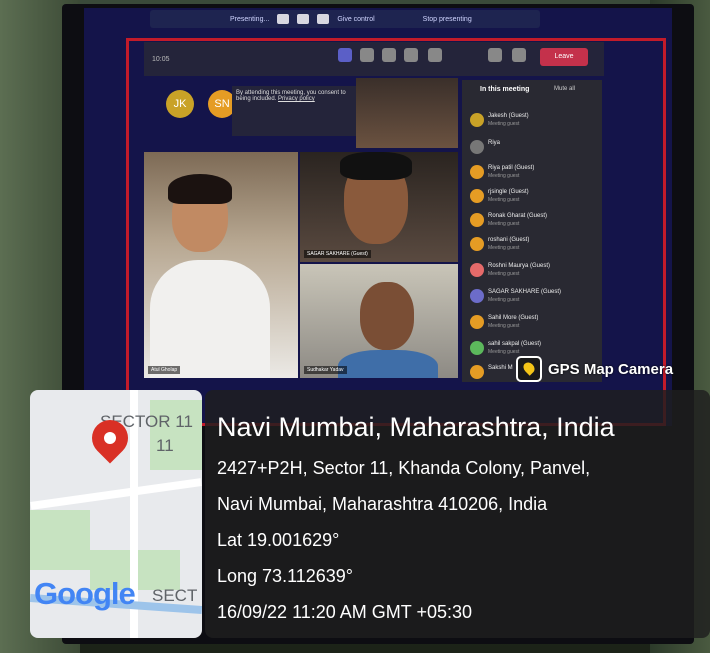 The height and width of the screenshot is (653, 710). Describe the element at coordinates (355, 19) in the screenshot. I see `give-control-text: Give control` at that location.